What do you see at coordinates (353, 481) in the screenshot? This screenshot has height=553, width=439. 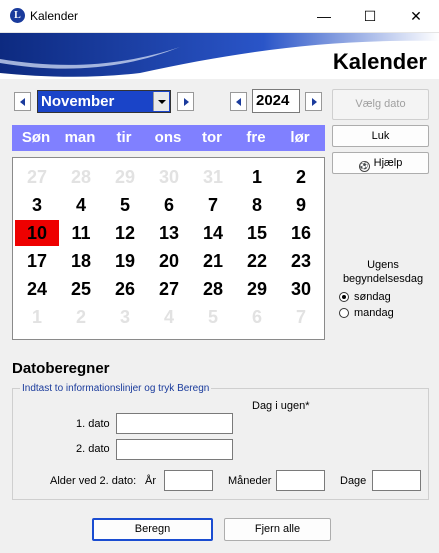 I see `days-label: Dage` at bounding box center [353, 481].